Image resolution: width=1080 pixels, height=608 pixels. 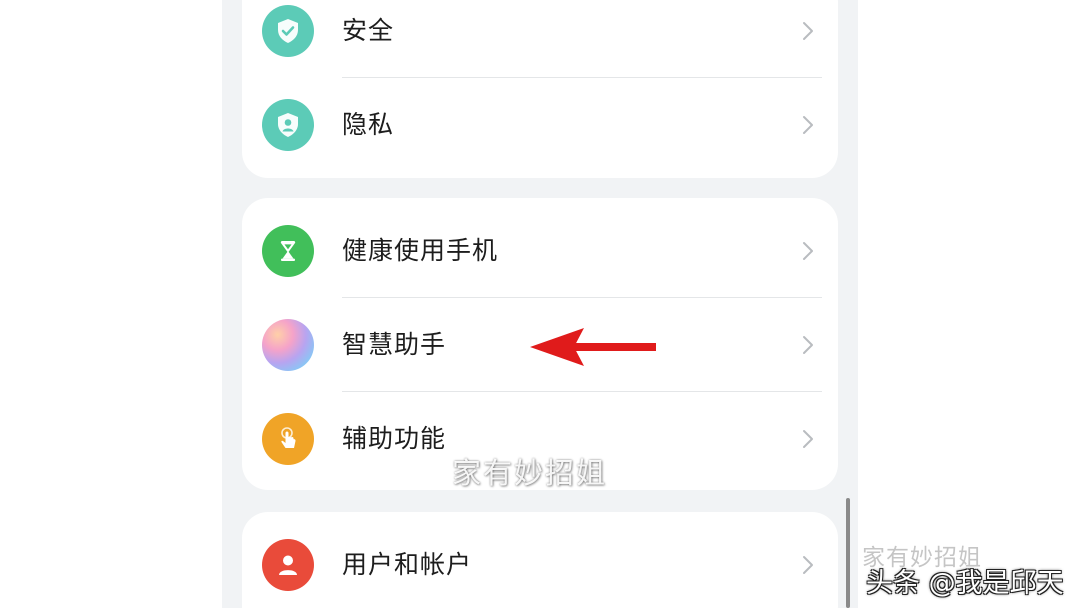 I want to click on settings-item-label: 用户和帐户, so click(x=407, y=564).